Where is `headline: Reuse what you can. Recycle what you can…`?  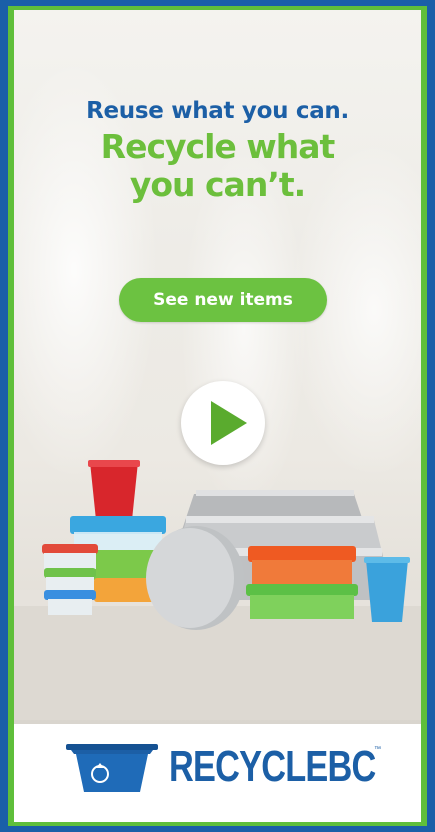
headline: Reuse what you can. Recycle what you can… is located at coordinates (217, 151).